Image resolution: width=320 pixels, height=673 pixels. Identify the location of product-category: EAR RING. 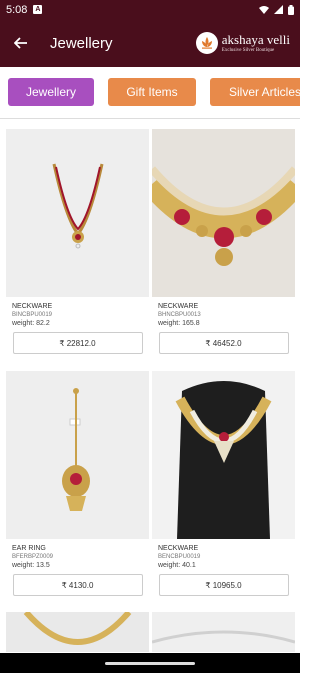
(29, 548).